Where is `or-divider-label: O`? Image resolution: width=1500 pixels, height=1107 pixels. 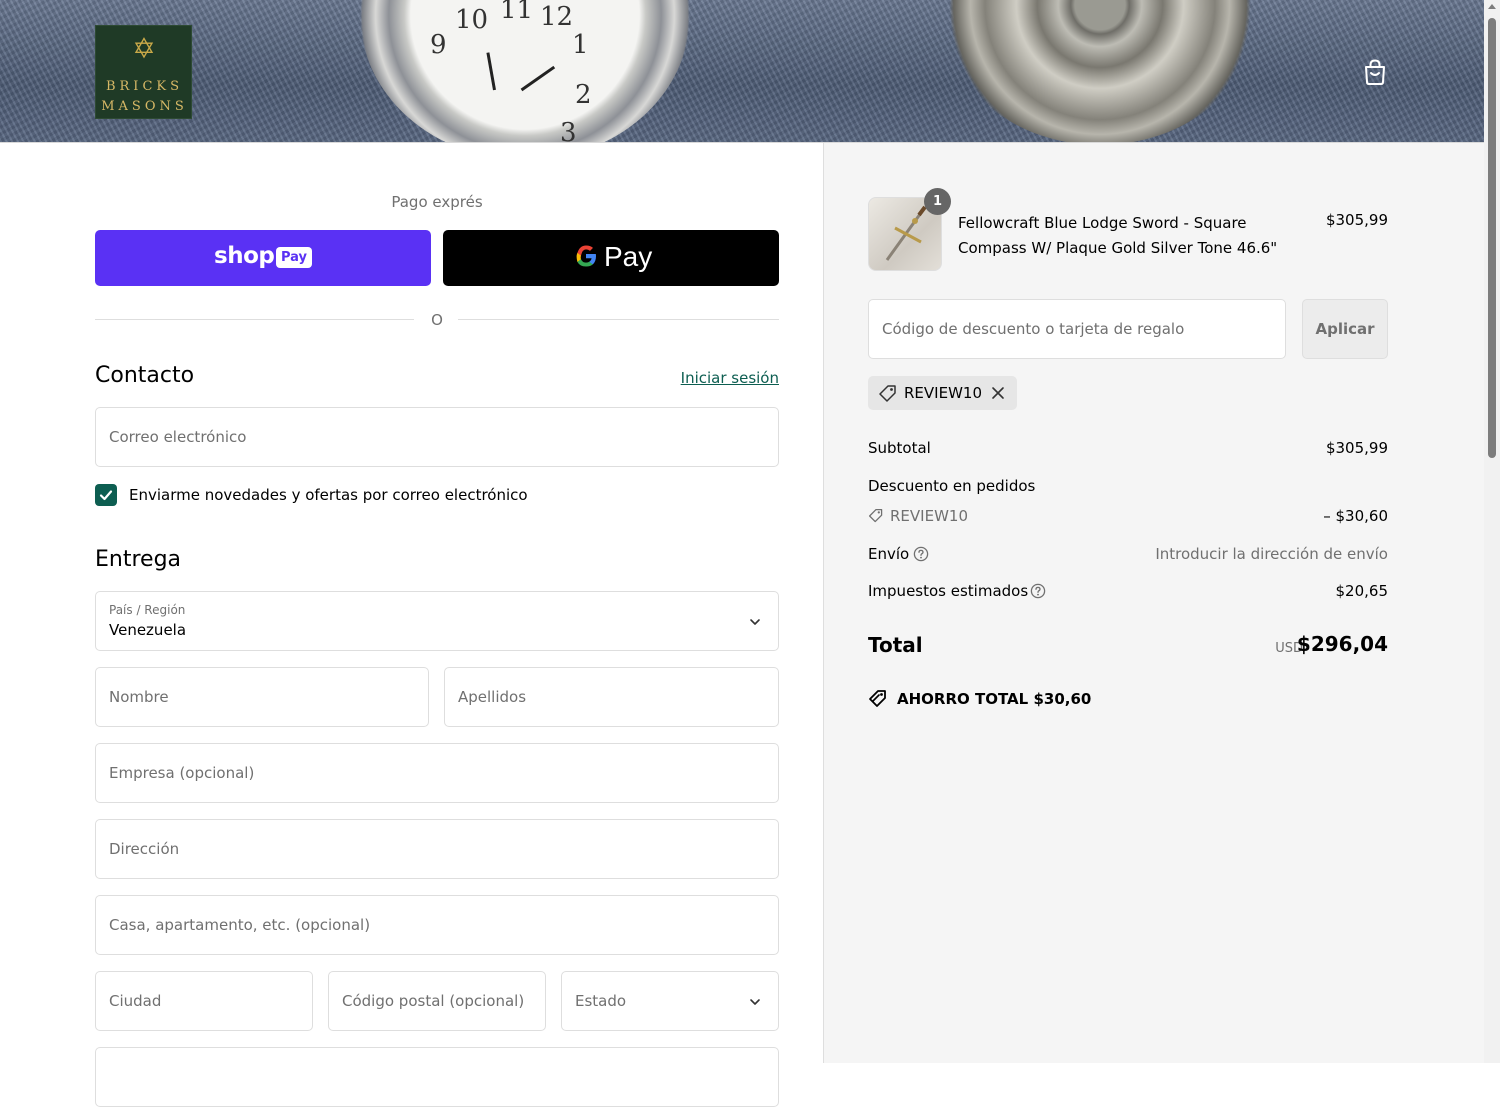
or-divider-label: O is located at coordinates (437, 320).